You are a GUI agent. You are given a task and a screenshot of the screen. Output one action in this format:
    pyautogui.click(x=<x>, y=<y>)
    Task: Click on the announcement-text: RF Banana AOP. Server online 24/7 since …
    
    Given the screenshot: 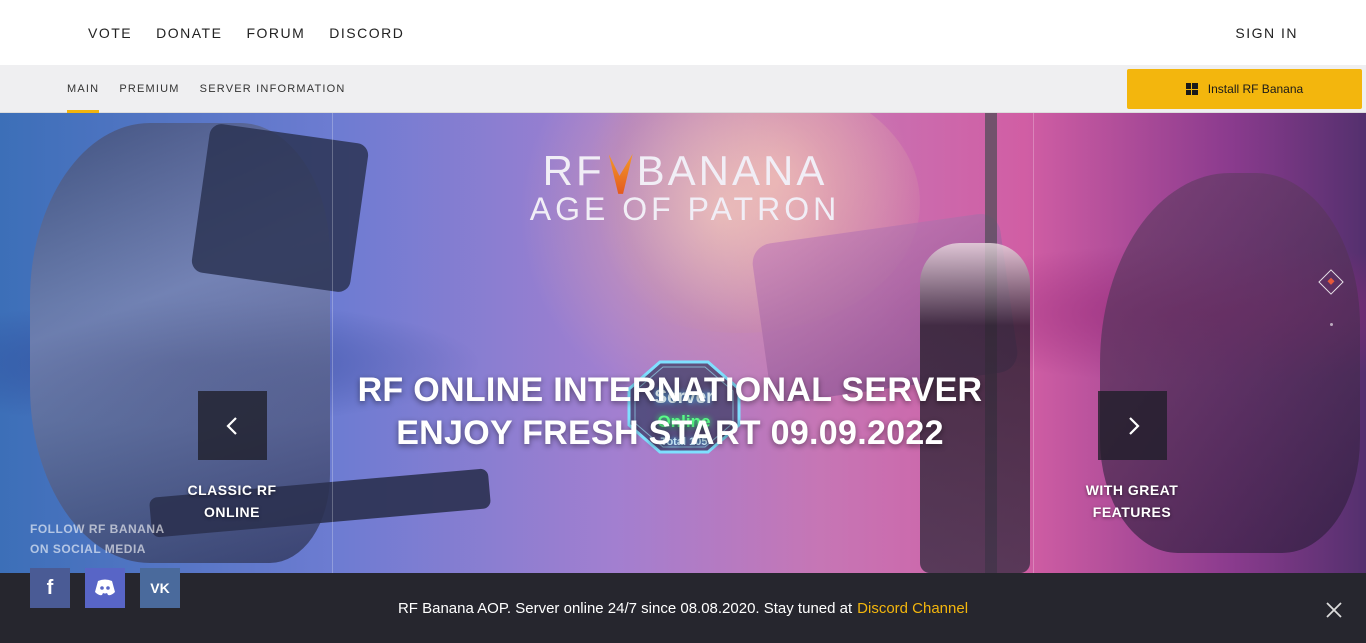 What is the action you would take?
    pyautogui.click(x=625, y=608)
    